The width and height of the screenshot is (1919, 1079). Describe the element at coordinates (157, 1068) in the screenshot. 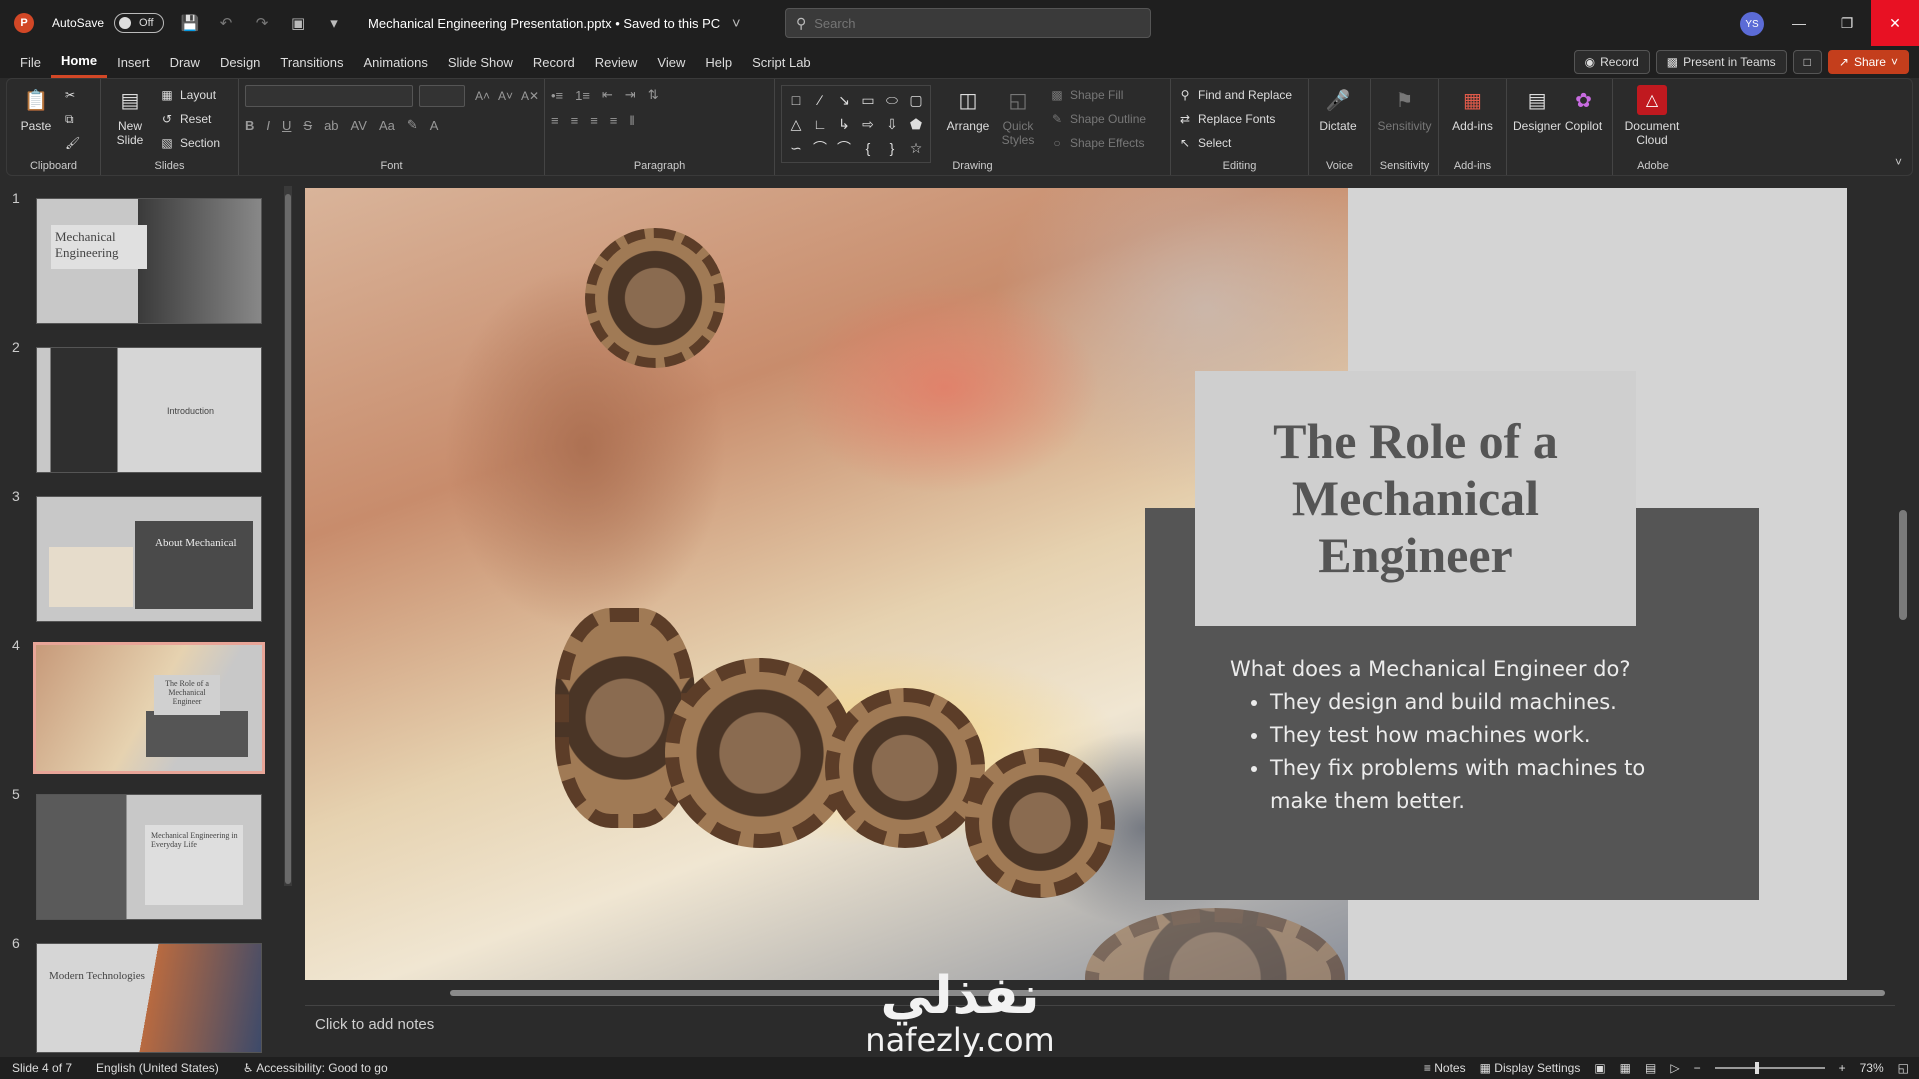

I see `language-indicator: English (United States)` at that location.